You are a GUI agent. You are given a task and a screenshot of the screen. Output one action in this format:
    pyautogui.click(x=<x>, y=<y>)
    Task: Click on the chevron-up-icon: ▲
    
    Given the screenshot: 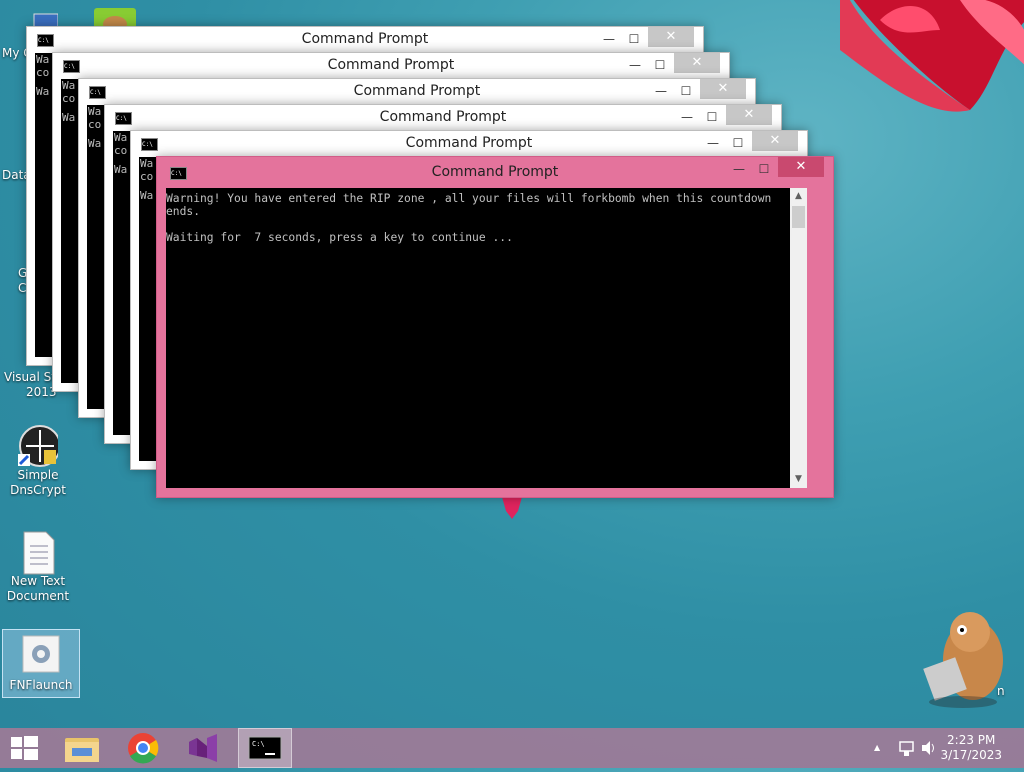 What is the action you would take?
    pyautogui.click(x=877, y=747)
    